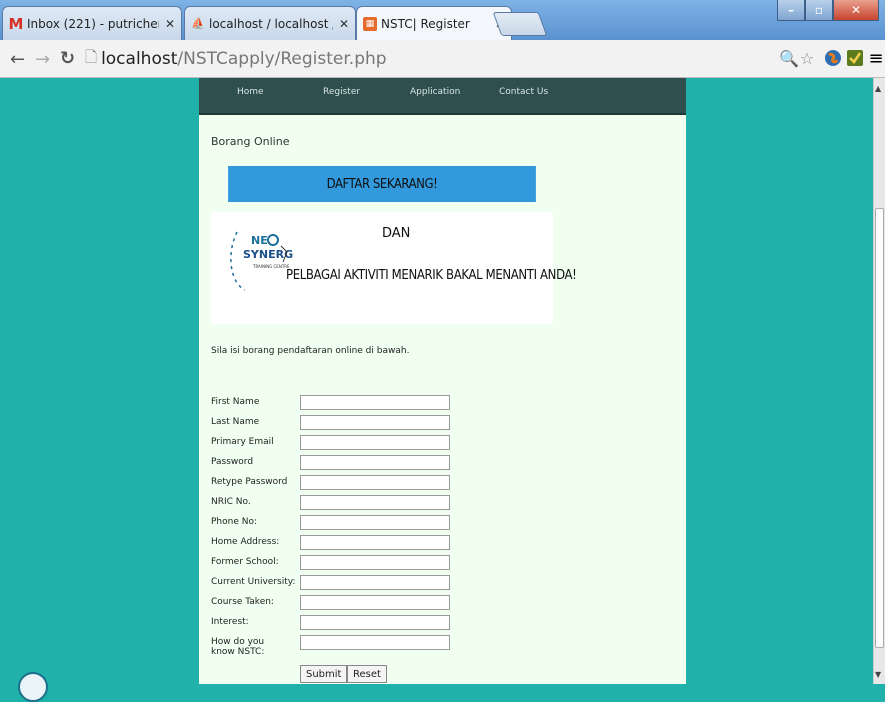 This screenshot has height=702, width=885. Describe the element at coordinates (282, 59) in the screenshot. I see `url-path: /NSTCapply/Register.php` at that location.